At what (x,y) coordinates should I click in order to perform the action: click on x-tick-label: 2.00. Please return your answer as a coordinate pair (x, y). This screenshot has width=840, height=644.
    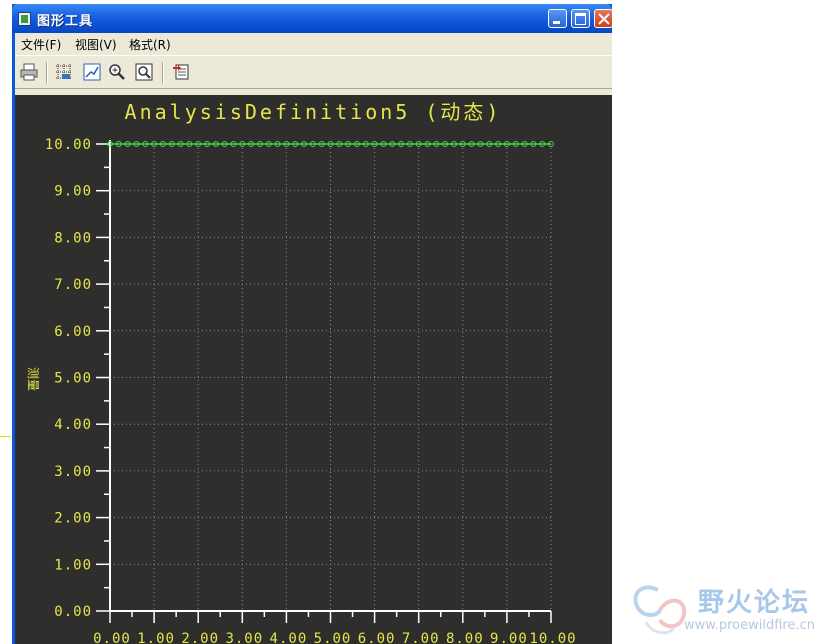
    Looking at the image, I should click on (200, 637).